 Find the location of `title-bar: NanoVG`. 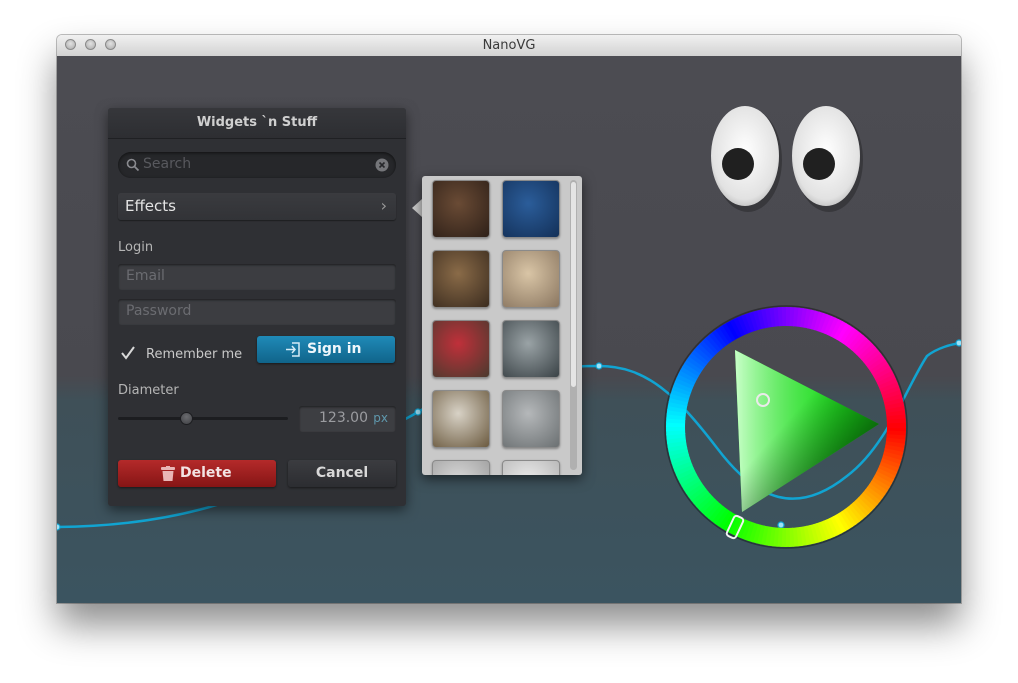

title-bar: NanoVG is located at coordinates (509, 46).